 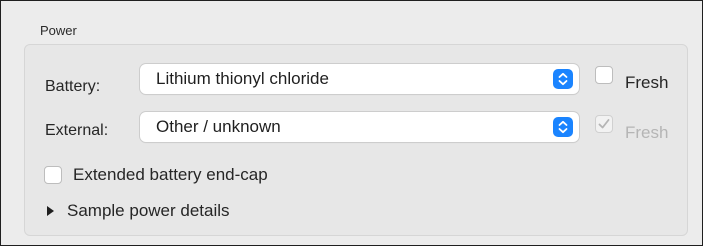 What do you see at coordinates (58, 30) in the screenshot?
I see `group-title: Power` at bounding box center [58, 30].